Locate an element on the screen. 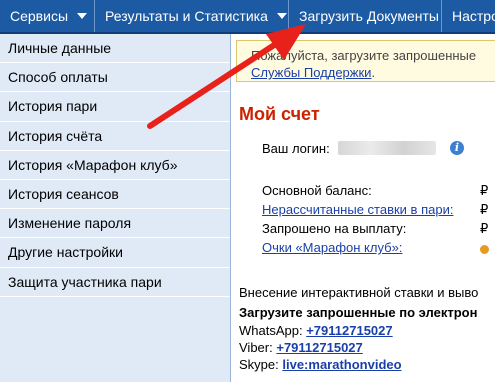 Image resolution: width=495 pixels, height=382 pixels. viber-link: +79112715027 is located at coordinates (319, 347).